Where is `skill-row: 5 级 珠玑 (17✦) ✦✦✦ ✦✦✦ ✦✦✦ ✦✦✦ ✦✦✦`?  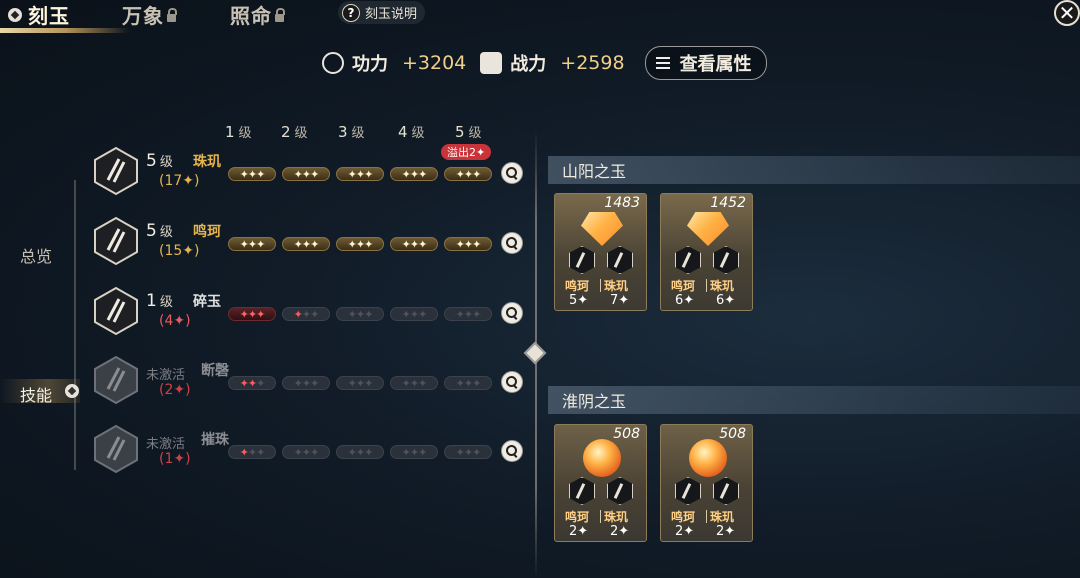 skill-row: 5 级 珠玑 (17✦) ✦✦✦ ✦✦✦ ✦✦✦ ✦✦✦ ✦✦✦ is located at coordinates (313, 171).